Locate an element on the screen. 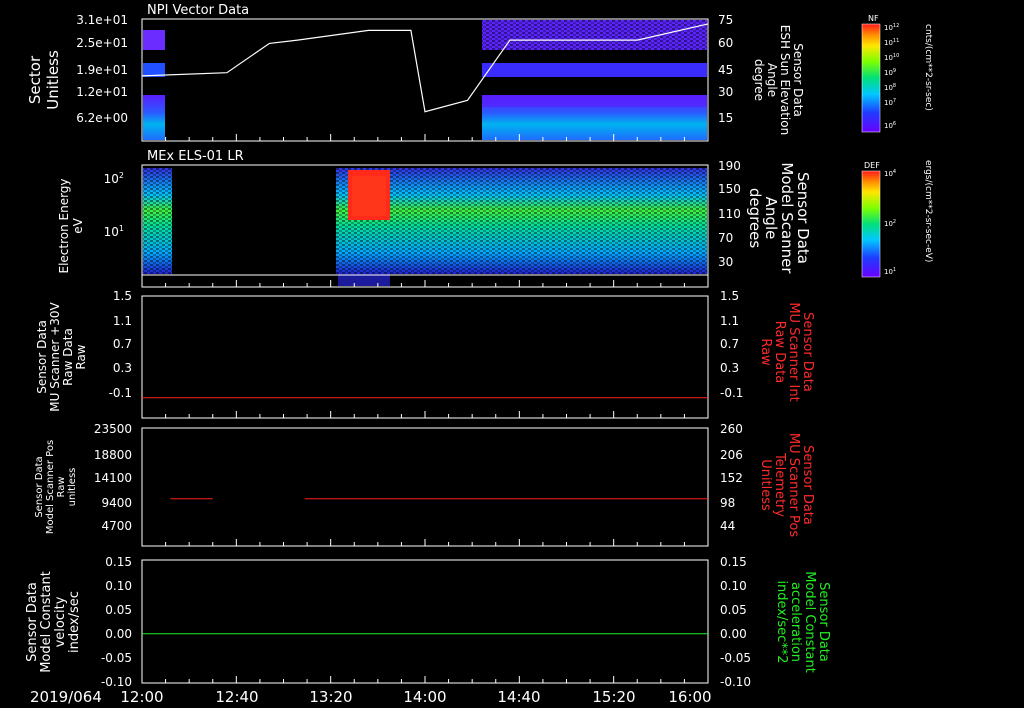 Image resolution: width=1024 pixels, height=708 pixels. colorbar-def-tick: 104 is located at coordinates (890, 173).